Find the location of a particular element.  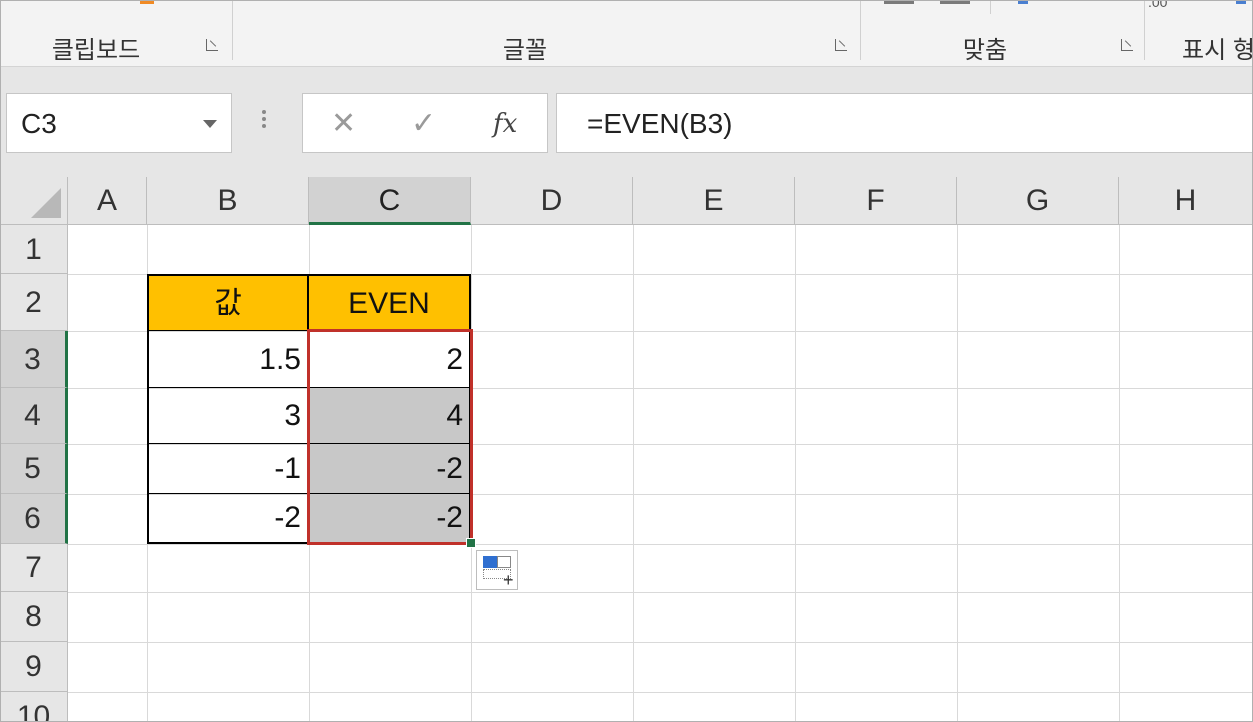

enter-icon: ✓ is located at coordinates (423, 123).